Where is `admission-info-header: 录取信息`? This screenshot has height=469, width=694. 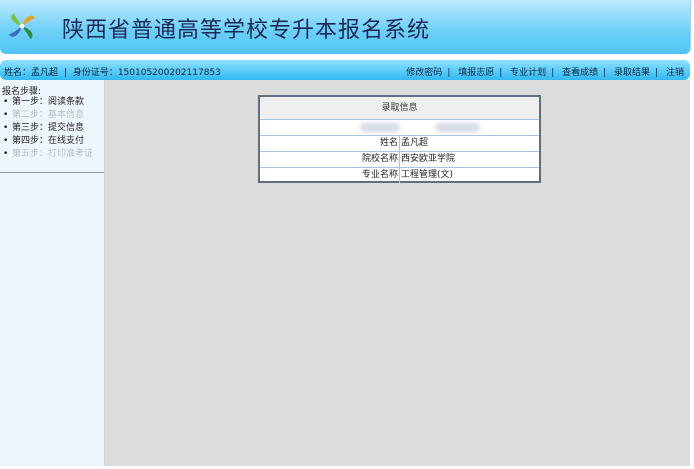
admission-info-header: 录取信息 is located at coordinates (399, 108).